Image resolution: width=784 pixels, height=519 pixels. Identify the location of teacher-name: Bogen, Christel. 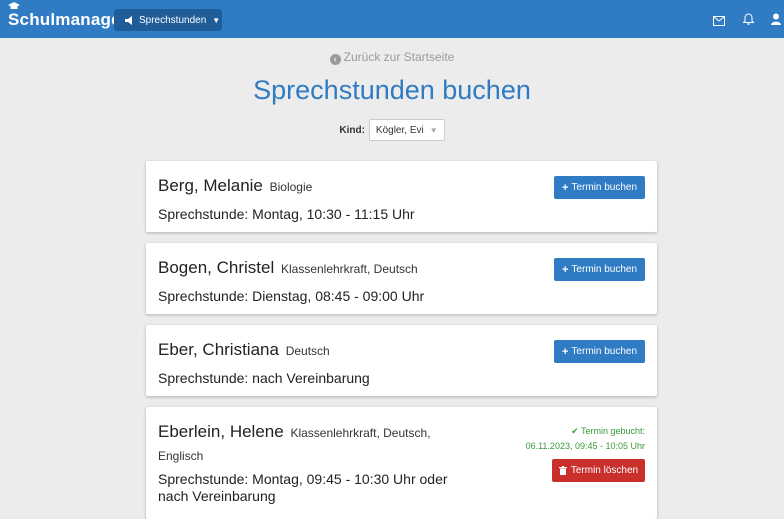
(216, 267).